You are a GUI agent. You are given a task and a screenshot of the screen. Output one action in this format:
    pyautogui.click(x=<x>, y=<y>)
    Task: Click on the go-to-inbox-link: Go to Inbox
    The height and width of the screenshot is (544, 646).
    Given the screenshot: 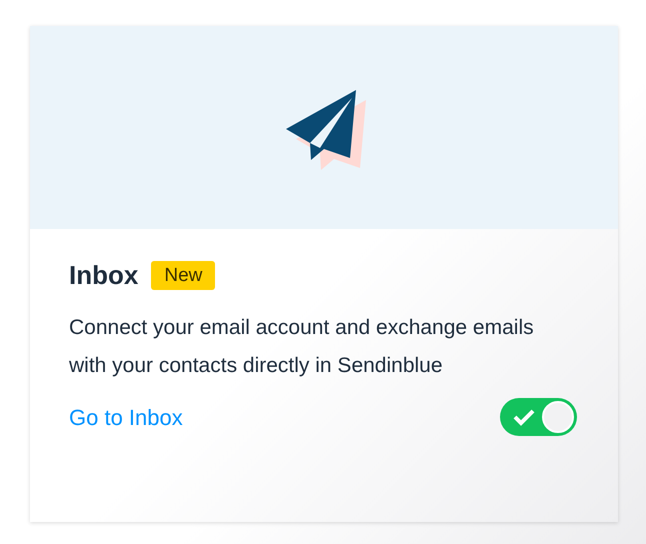 What is the action you would take?
    pyautogui.click(x=126, y=417)
    